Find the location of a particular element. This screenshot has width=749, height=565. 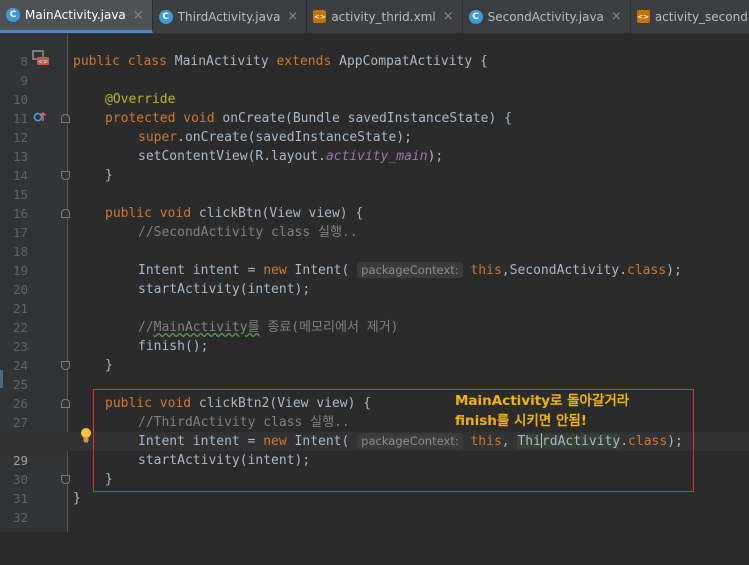

annotation-note: MainActivity로 돌아갈거라 finish를 시키면 안됨! is located at coordinates (542, 411).